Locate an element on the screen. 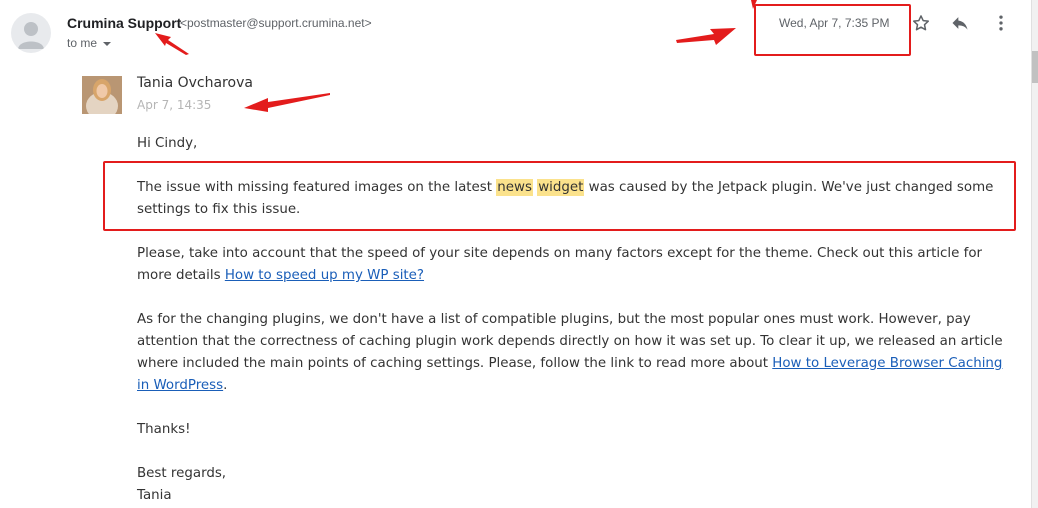  highlighted-word: news is located at coordinates (514, 187).